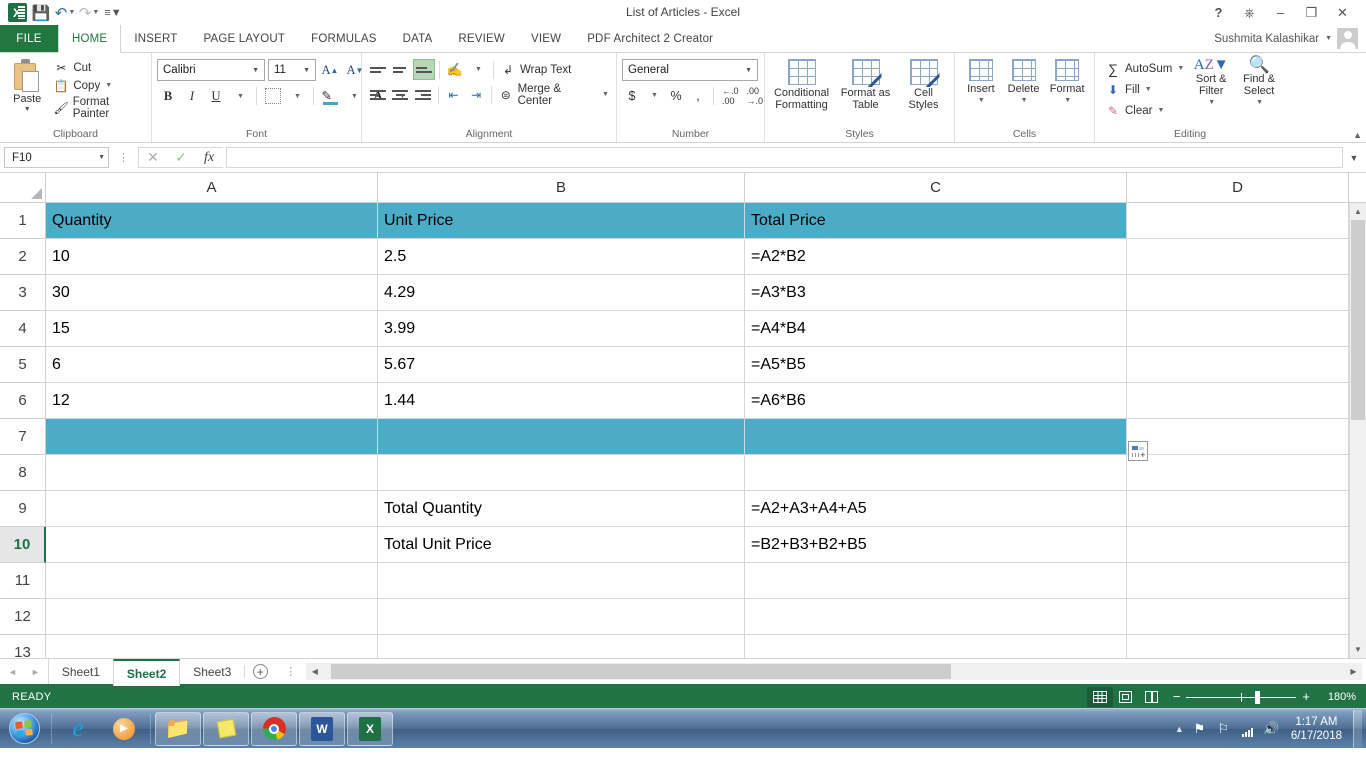 This screenshot has width=1366, height=768. I want to click on taskbar-item-microsoft-word: W, so click(322, 728).